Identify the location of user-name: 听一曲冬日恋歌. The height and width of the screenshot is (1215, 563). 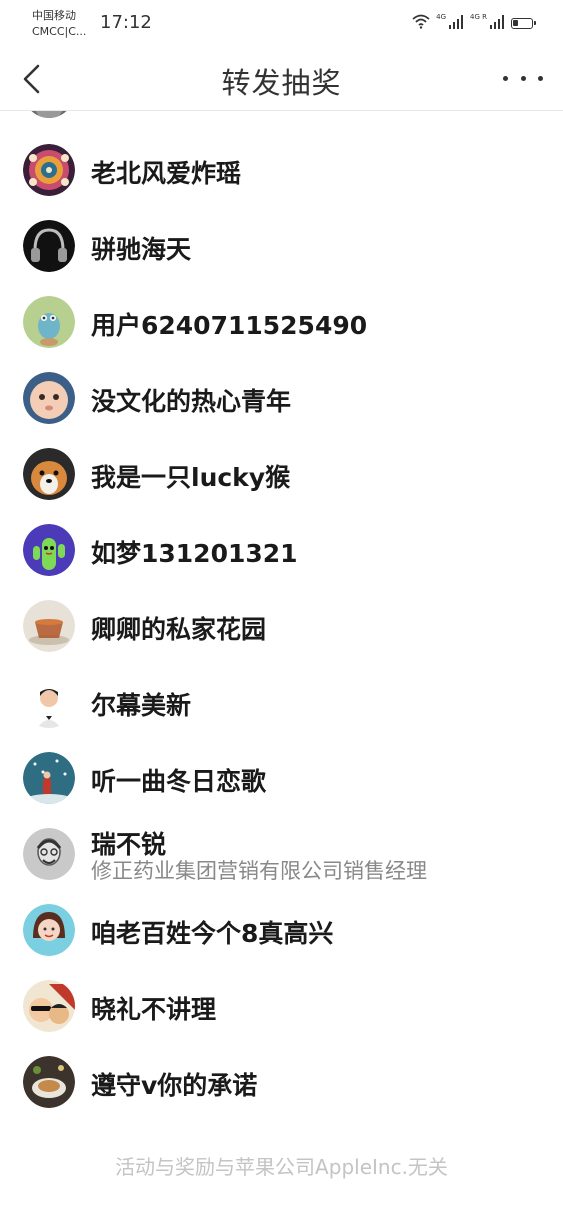
(179, 781).